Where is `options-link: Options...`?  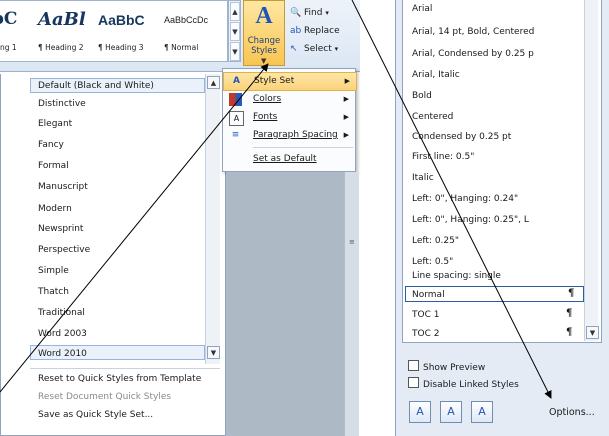
options-link: Options... is located at coordinates (572, 413).